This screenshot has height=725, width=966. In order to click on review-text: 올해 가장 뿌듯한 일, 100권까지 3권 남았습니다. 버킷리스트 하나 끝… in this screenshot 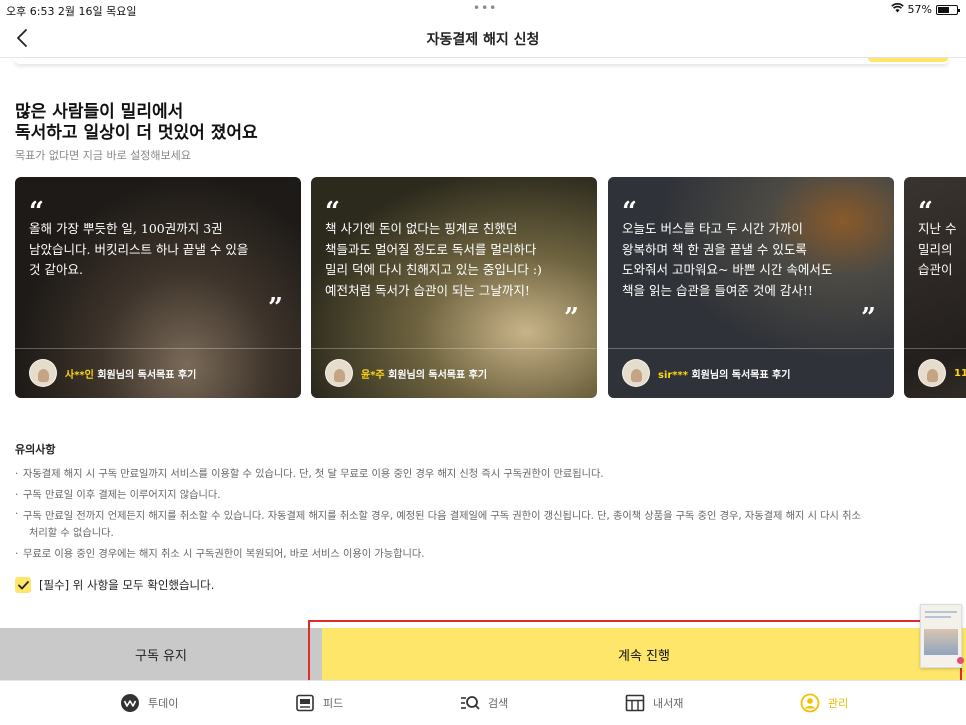, I will do `click(158, 250)`.